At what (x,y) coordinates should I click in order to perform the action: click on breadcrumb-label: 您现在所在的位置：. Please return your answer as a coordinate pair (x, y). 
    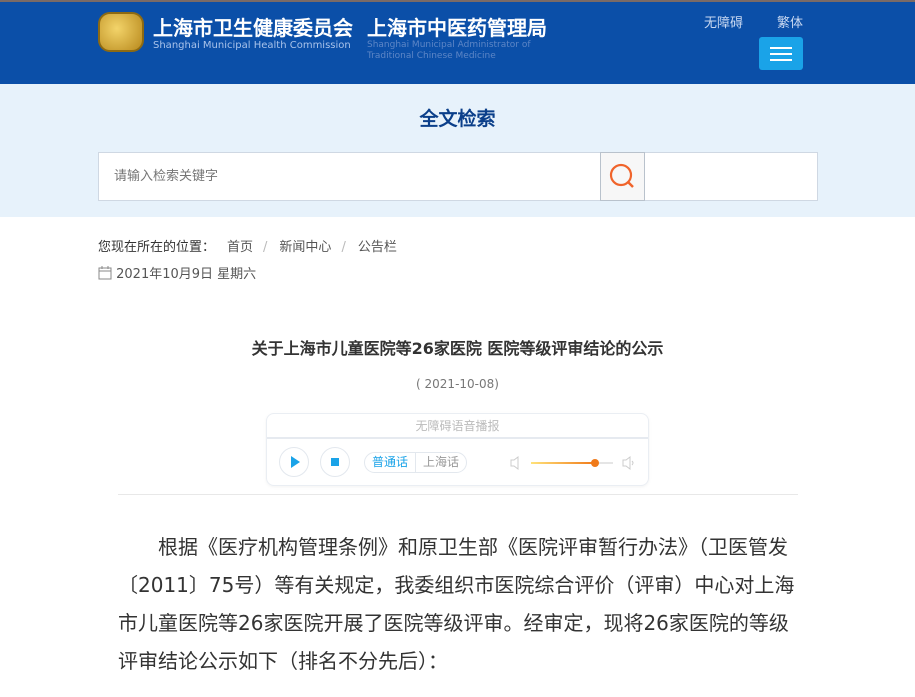
    Looking at the image, I should click on (157, 247).